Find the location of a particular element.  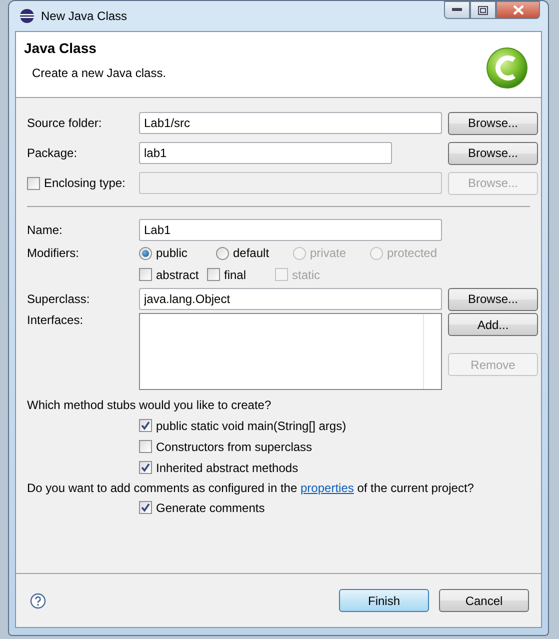

maximize-button is located at coordinates (483, 10).